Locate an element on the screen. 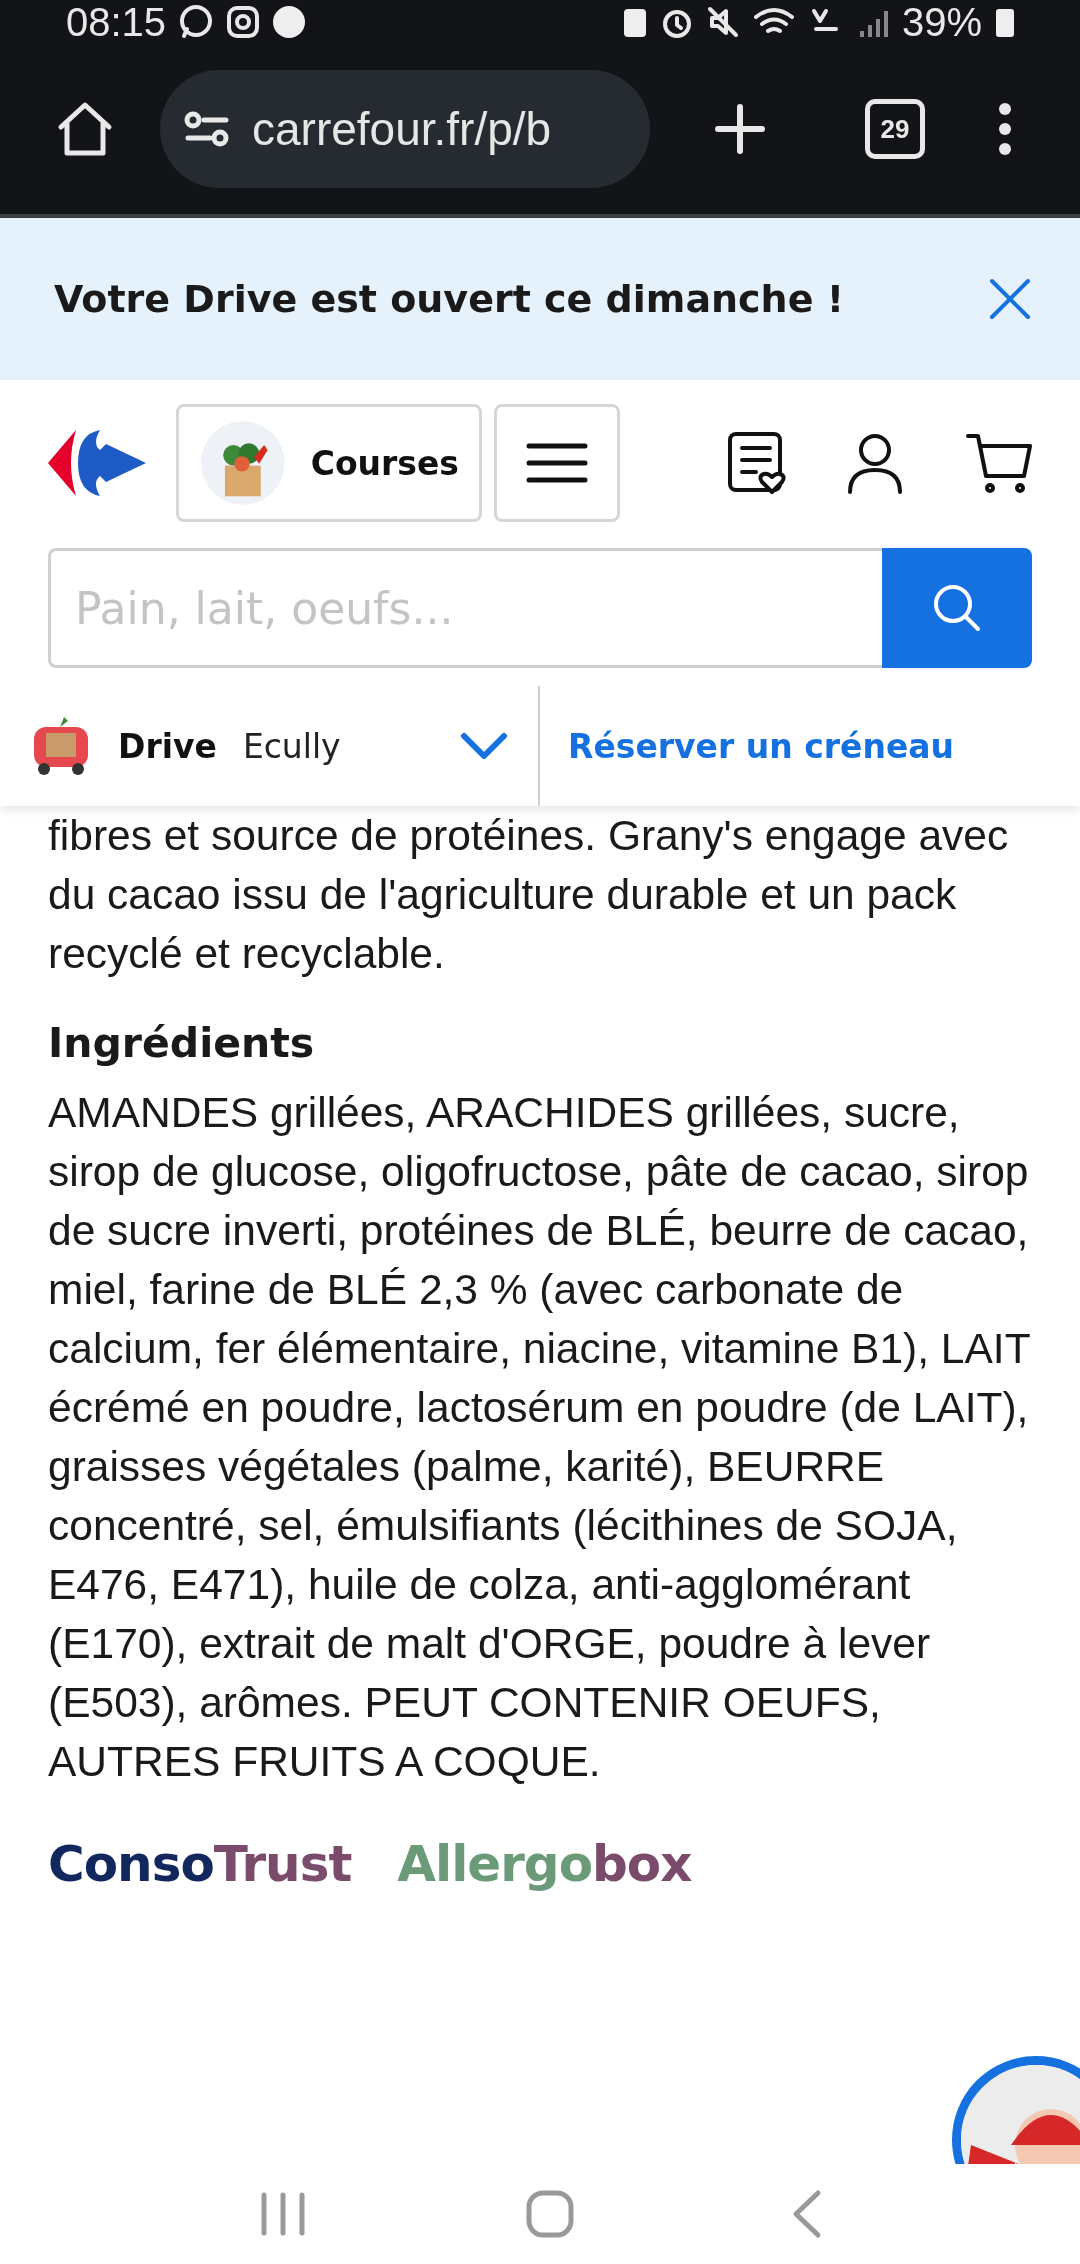 This screenshot has width=1080, height=2264. allergobox-logo: Allergobox is located at coordinates (544, 1864).